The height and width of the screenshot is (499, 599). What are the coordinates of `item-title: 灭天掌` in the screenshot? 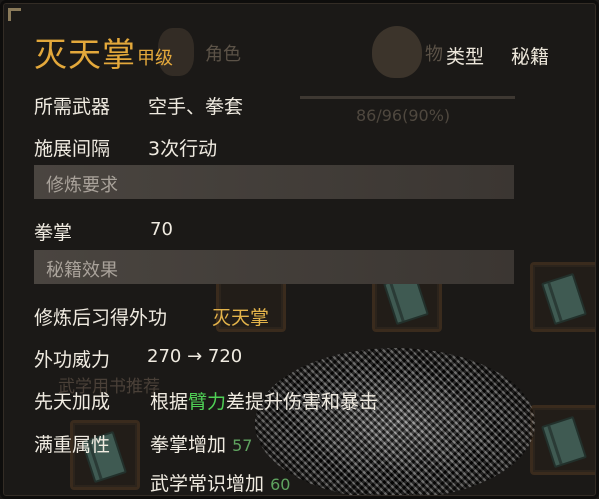 It's located at (85, 54).